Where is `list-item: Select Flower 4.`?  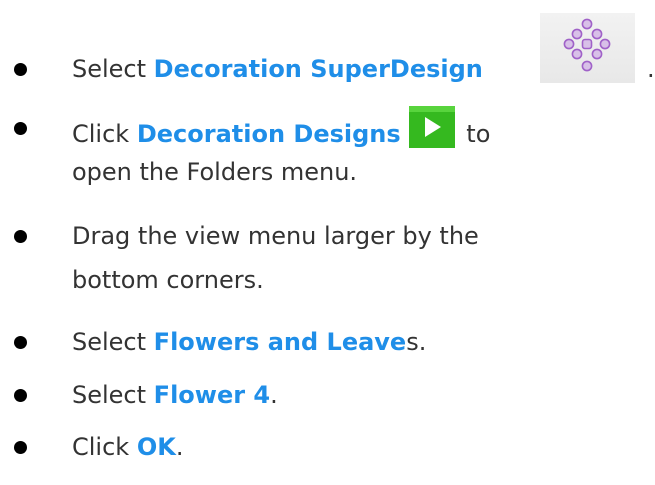
list-item: Select Flower 4. is located at coordinates (328, 395).